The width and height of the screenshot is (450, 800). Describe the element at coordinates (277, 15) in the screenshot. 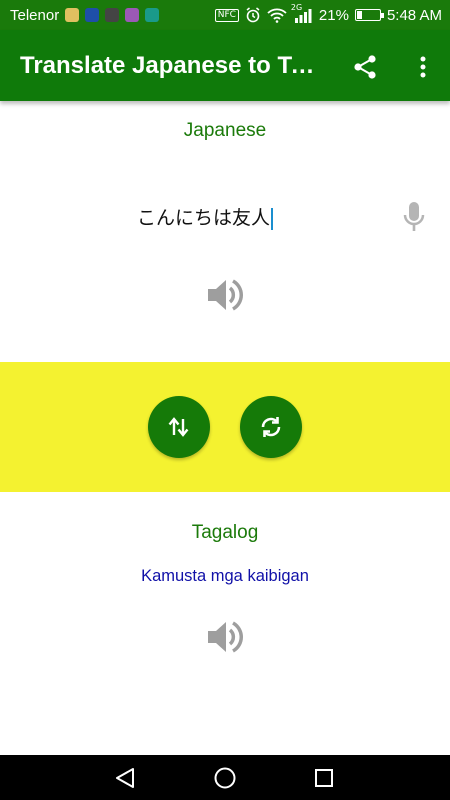

I see `wifi-icon` at that location.